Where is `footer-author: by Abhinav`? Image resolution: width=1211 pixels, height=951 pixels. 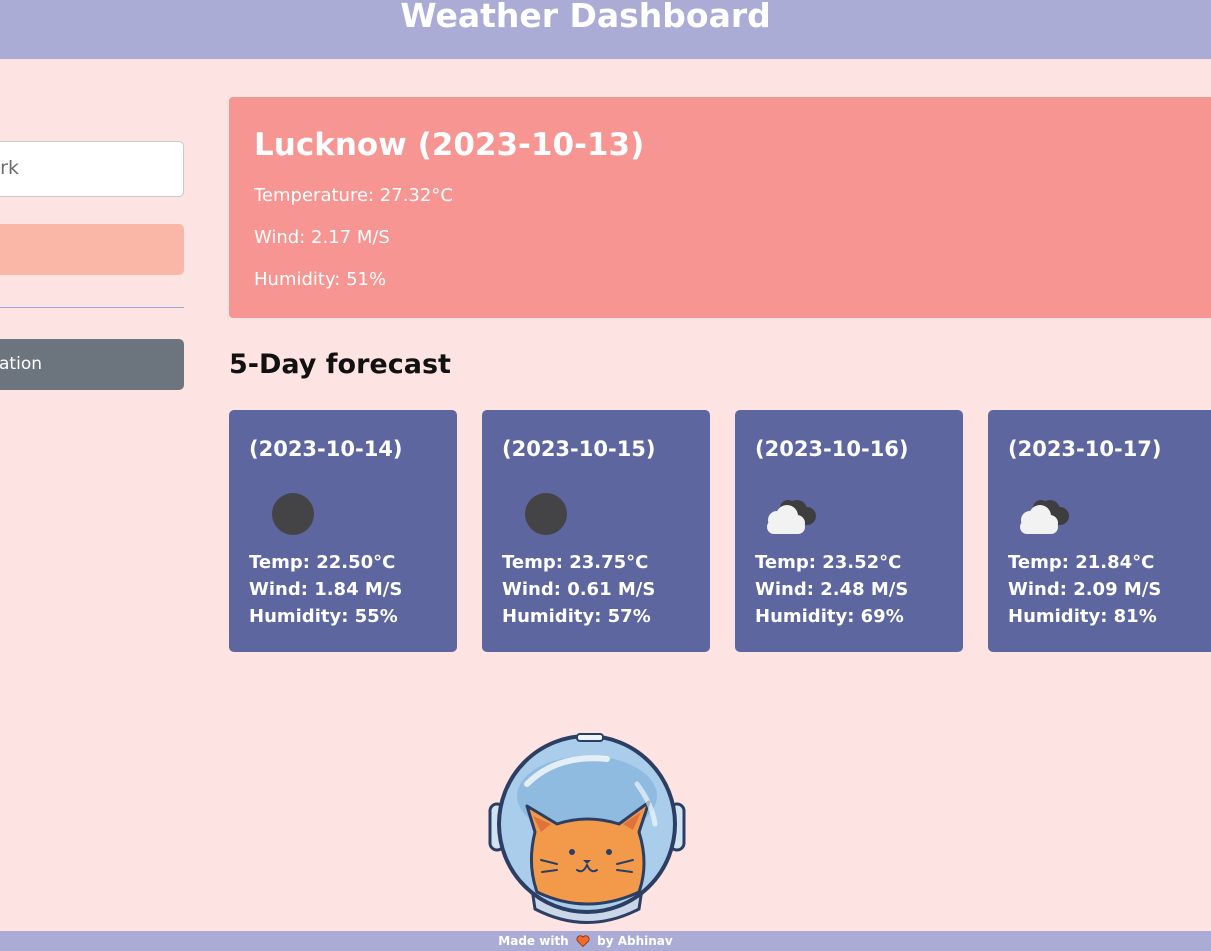 footer-author: by Abhinav is located at coordinates (635, 941).